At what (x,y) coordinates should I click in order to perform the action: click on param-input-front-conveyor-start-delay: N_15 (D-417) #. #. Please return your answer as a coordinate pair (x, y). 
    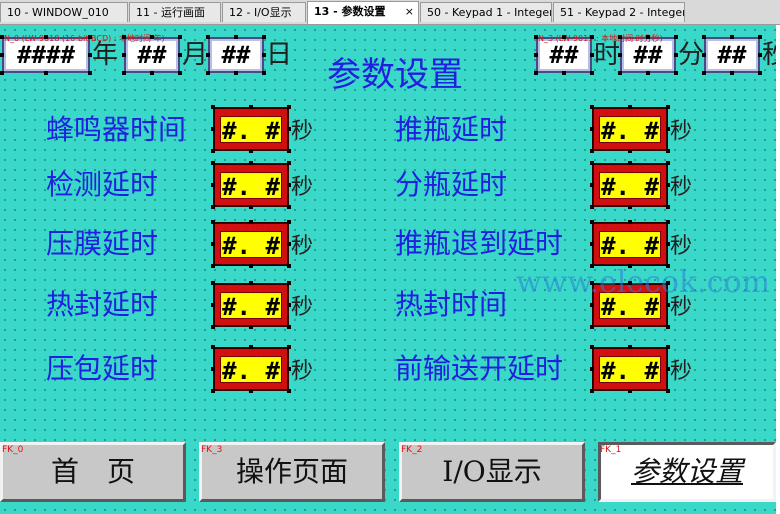
    Looking at the image, I should click on (630, 369).